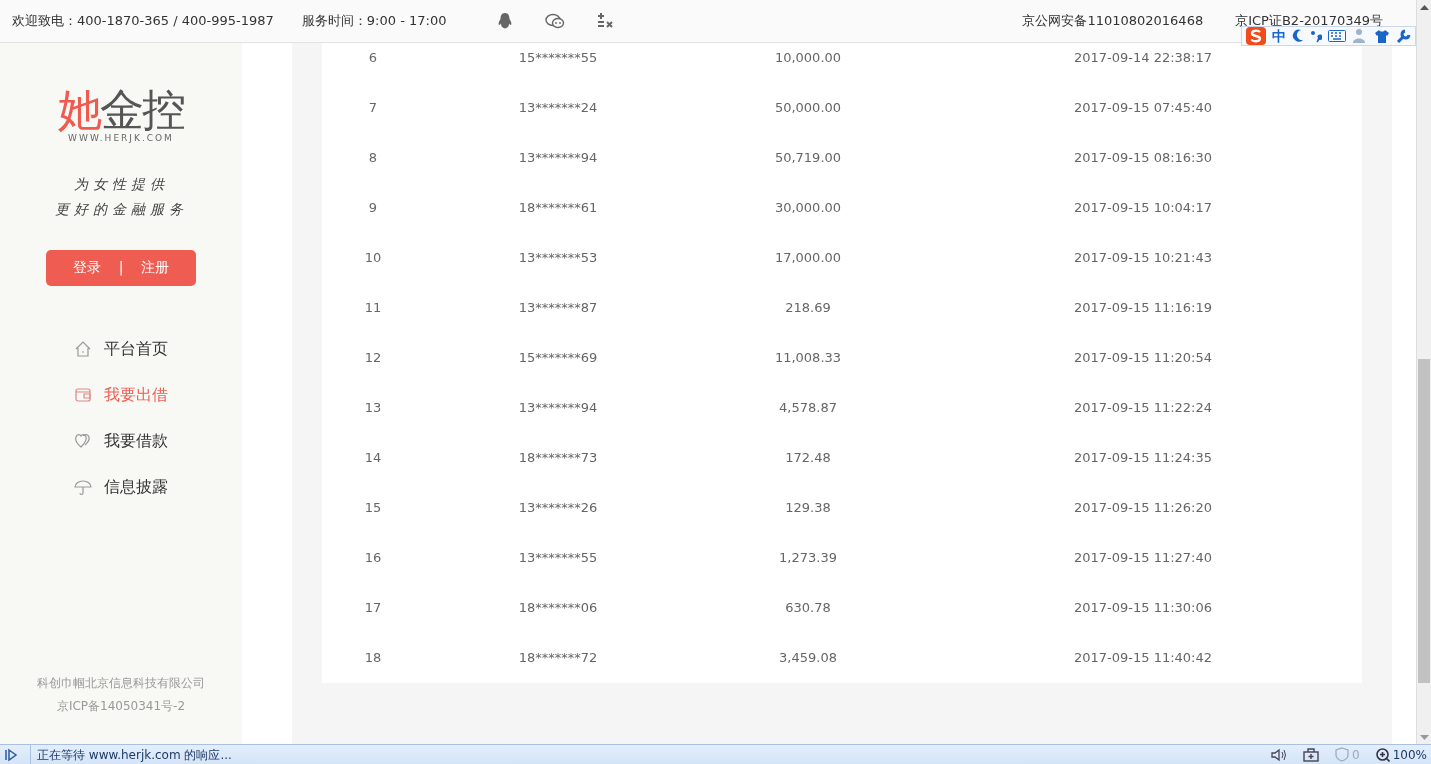 Image resolution: width=1431 pixels, height=764 pixels. What do you see at coordinates (1382, 36) in the screenshot?
I see `shirt-icon` at bounding box center [1382, 36].